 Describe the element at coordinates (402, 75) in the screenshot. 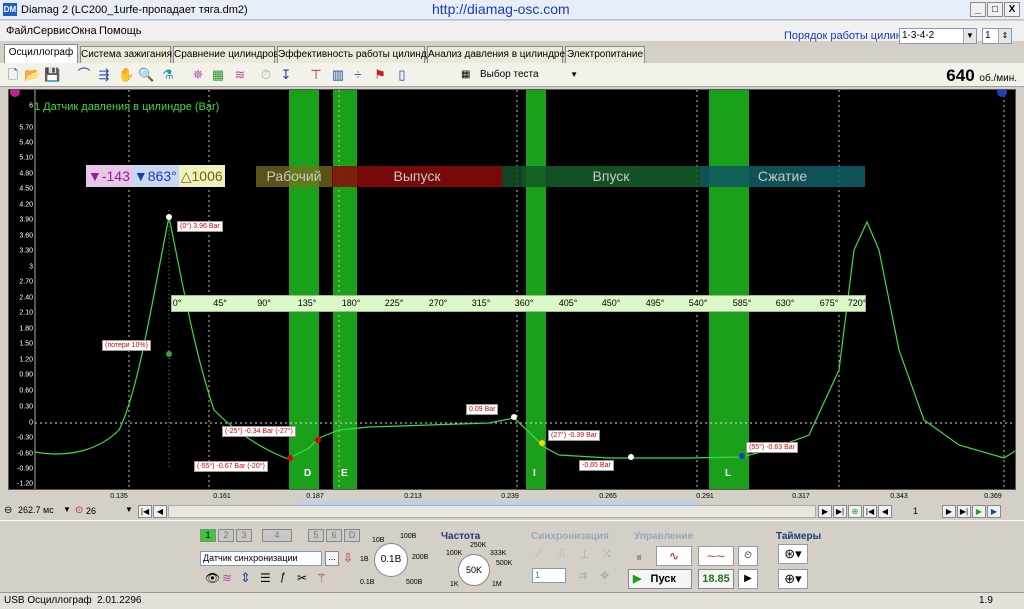

I see `document-icon: ▯` at that location.